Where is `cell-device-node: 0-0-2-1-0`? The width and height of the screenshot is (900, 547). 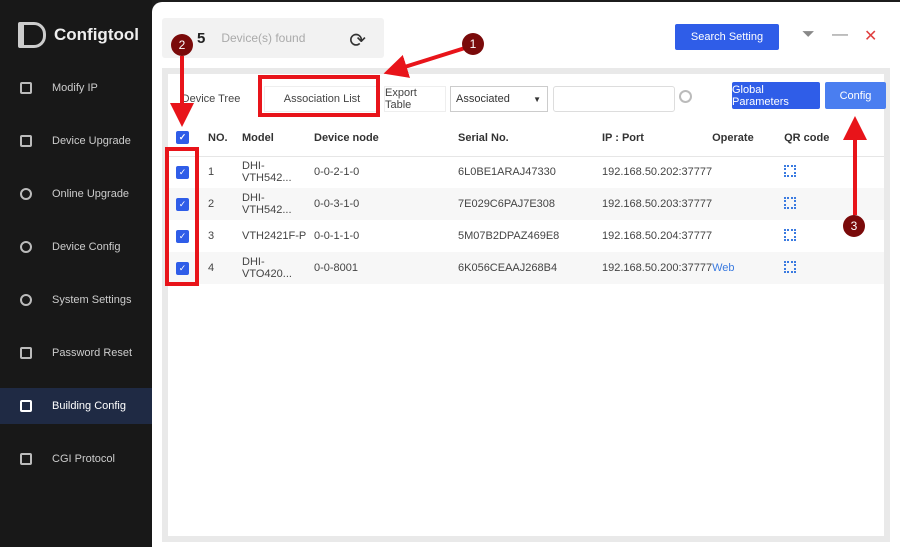
cell-device-node: 0-0-2-1-0 is located at coordinates (337, 172).